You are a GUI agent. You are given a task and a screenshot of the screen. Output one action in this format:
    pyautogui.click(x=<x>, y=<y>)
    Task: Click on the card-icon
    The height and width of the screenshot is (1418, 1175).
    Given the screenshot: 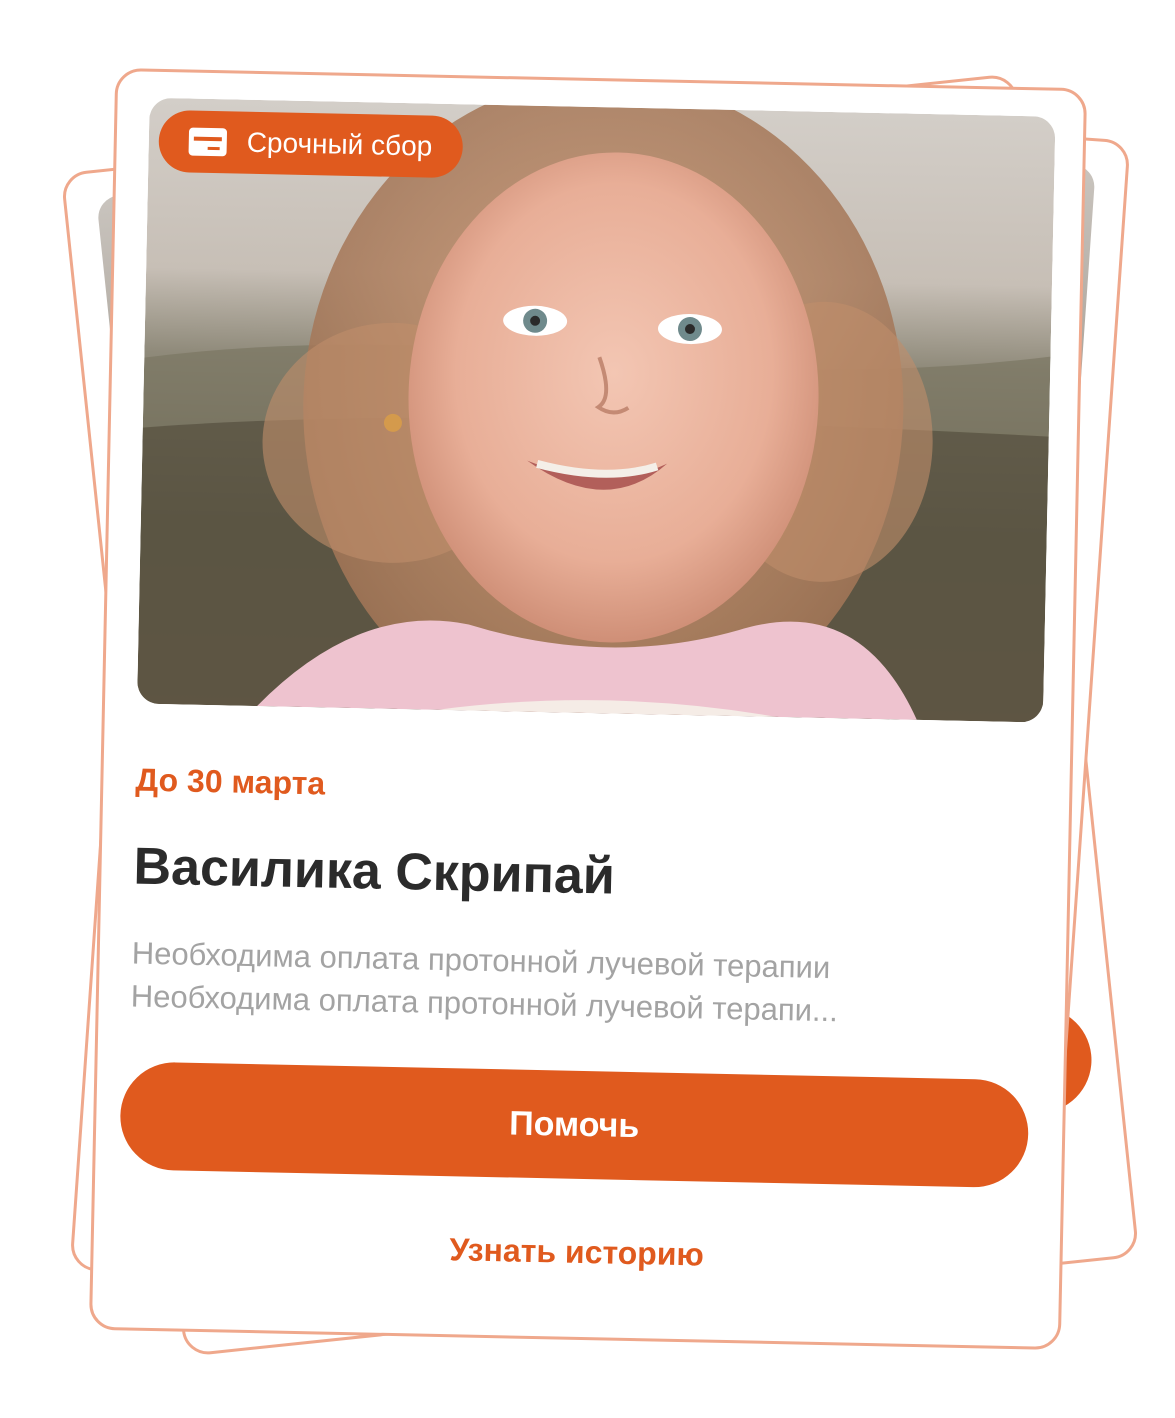 What is the action you would take?
    pyautogui.click(x=208, y=142)
    